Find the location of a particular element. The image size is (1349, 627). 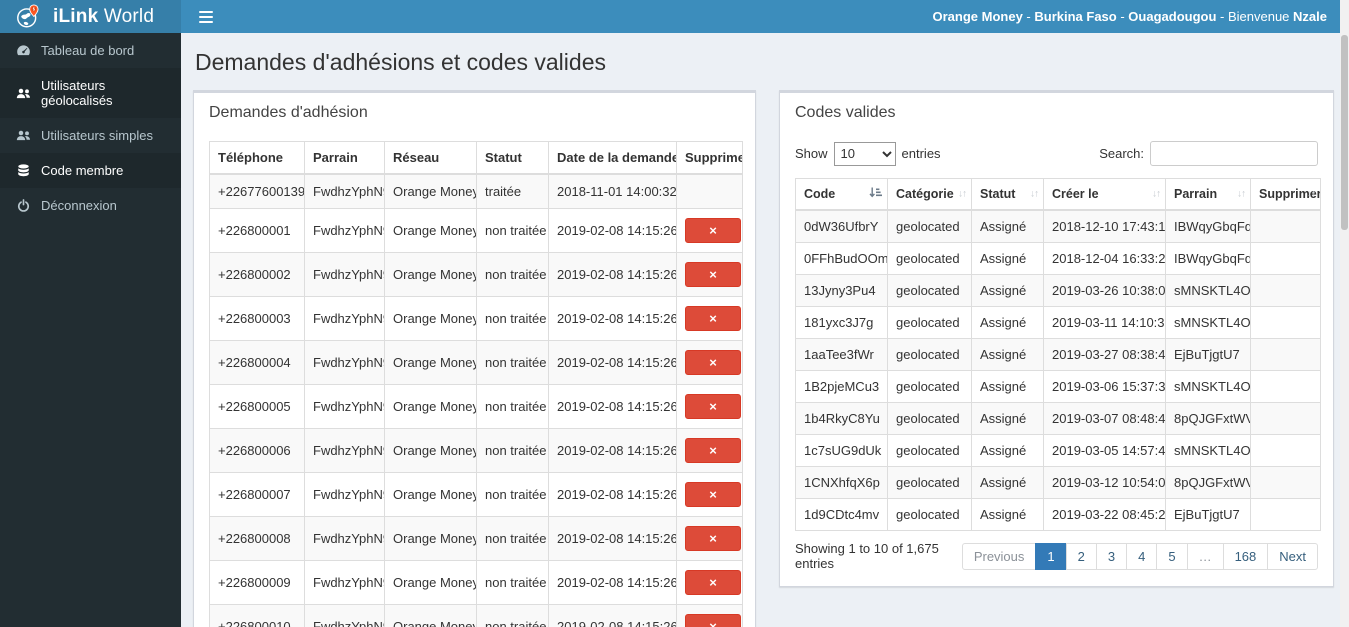

parrain-cell: IBWqyGbqFd is located at coordinates (1208, 226).